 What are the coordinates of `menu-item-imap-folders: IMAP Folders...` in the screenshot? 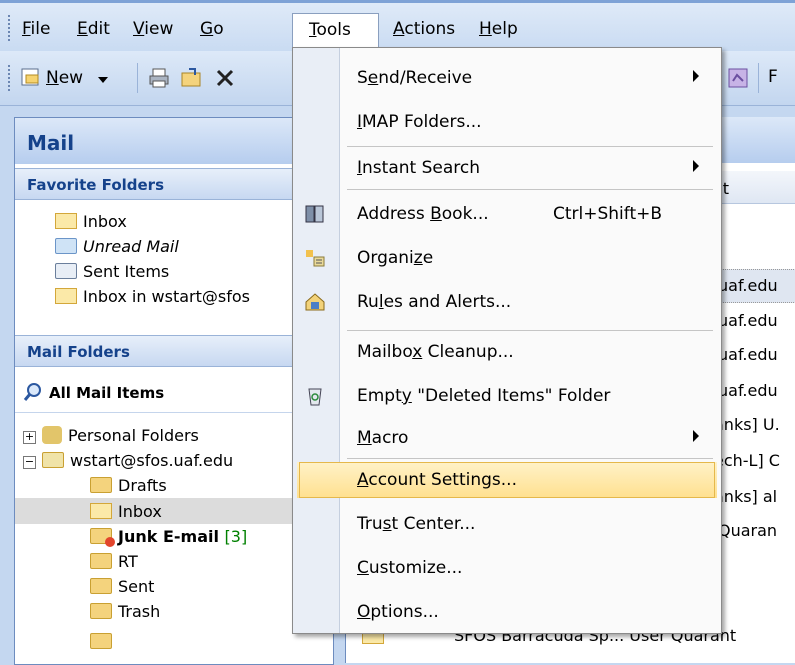 It's located at (507, 122).